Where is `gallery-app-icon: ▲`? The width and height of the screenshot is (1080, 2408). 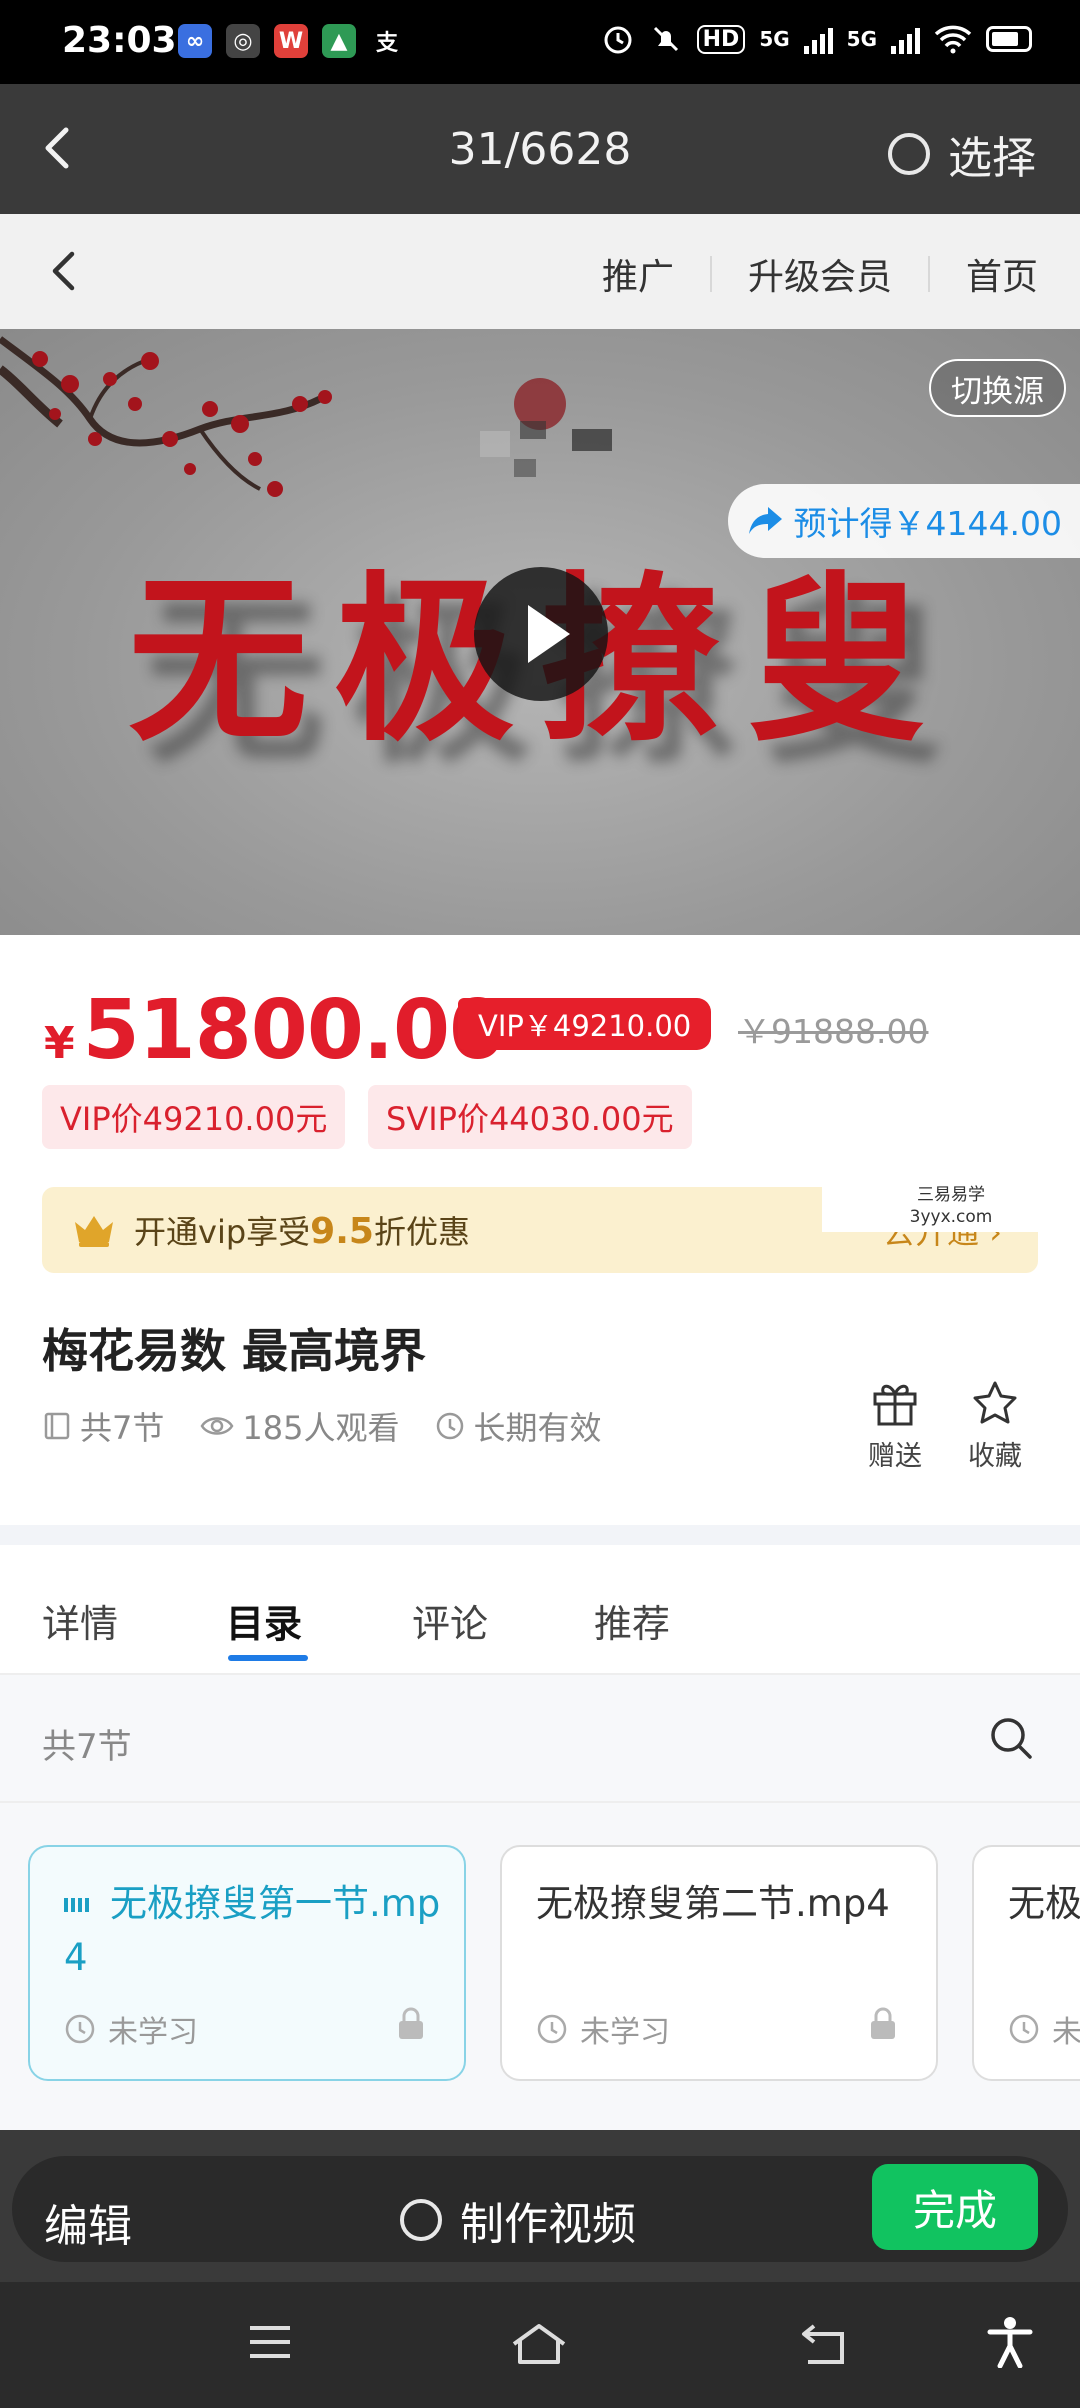 gallery-app-icon: ▲ is located at coordinates (339, 41).